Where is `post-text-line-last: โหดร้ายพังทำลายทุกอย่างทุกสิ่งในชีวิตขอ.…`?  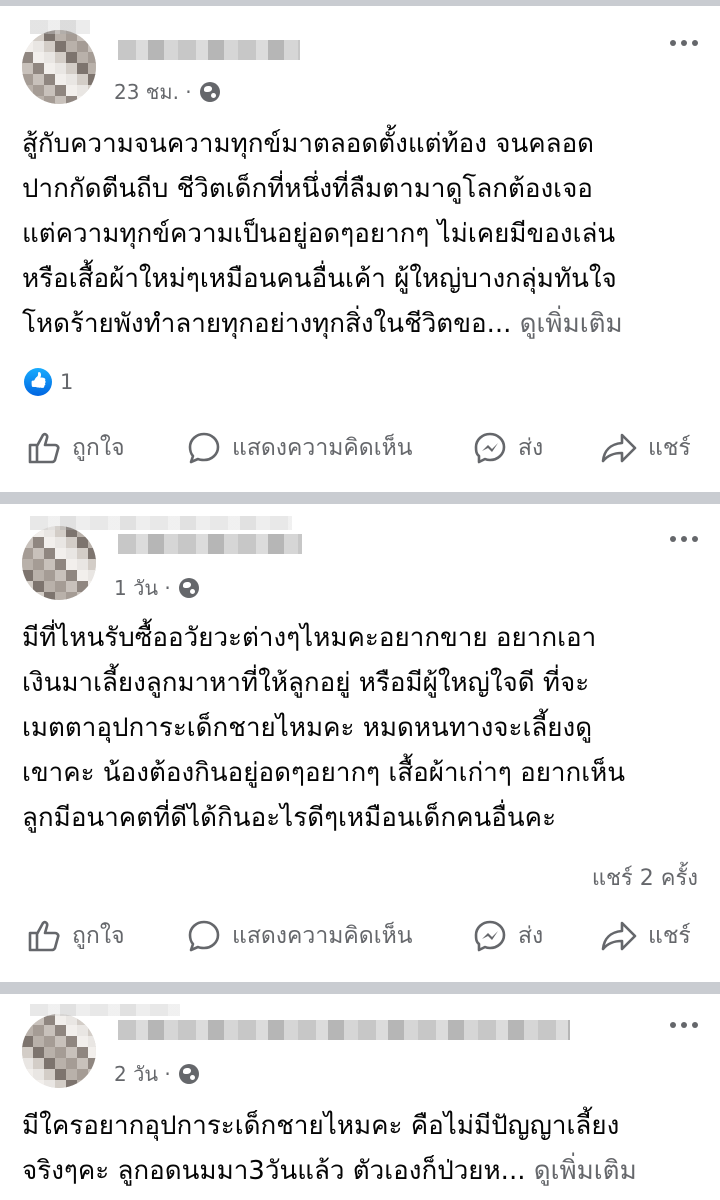
post-text-line-last: โหดร้ายพังทำลายทุกอย่างทุกสิ่งในชีวิตขอ.… is located at coordinates (362, 324).